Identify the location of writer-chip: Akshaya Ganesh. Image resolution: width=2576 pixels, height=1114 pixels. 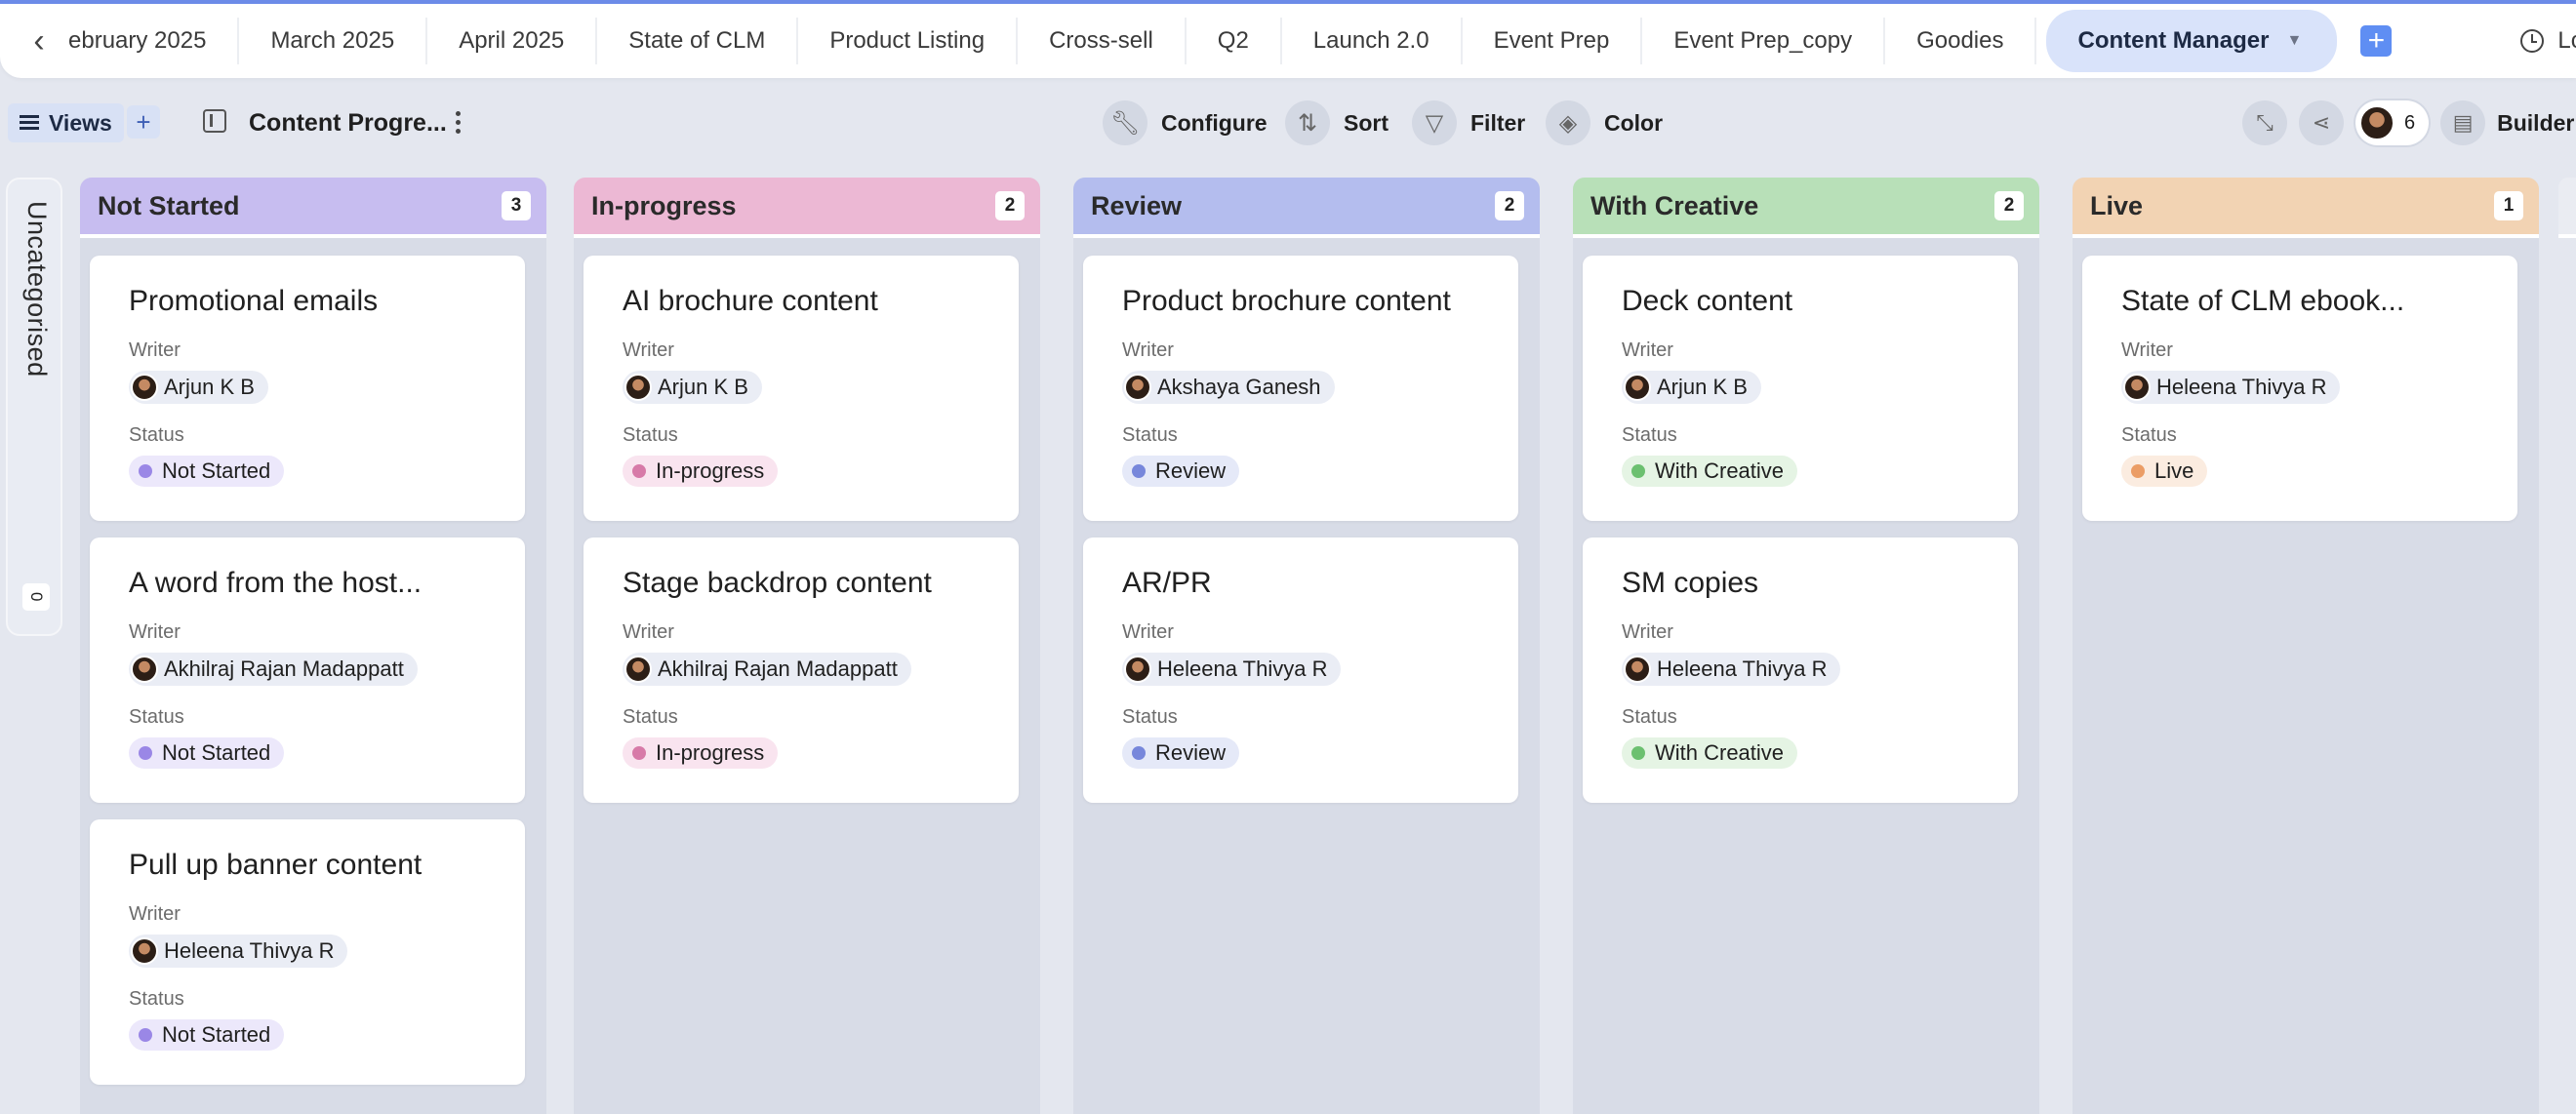
(1228, 387).